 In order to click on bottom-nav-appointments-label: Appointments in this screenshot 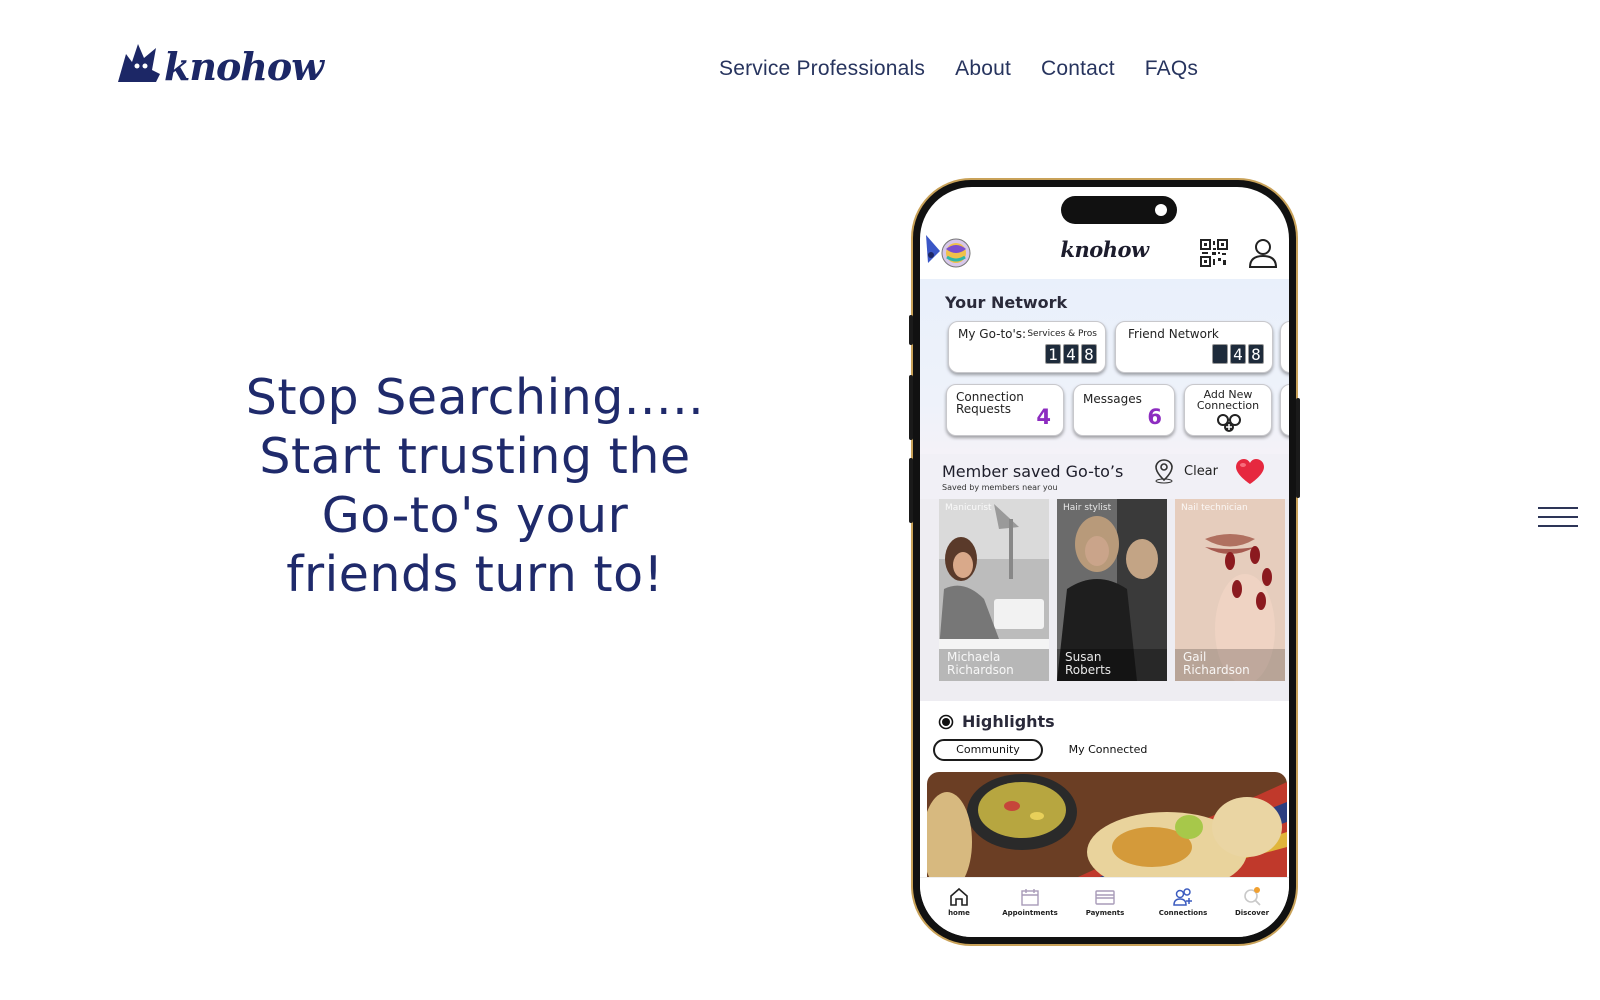, I will do `click(1030, 913)`.